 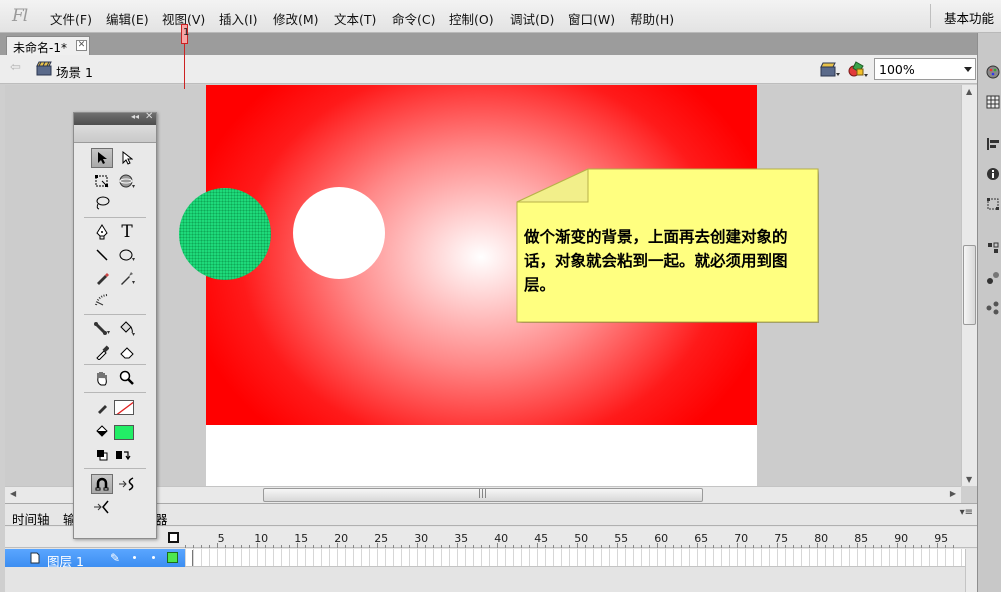 I want to click on scroll-up-icon: ▲, so click(x=969, y=91).